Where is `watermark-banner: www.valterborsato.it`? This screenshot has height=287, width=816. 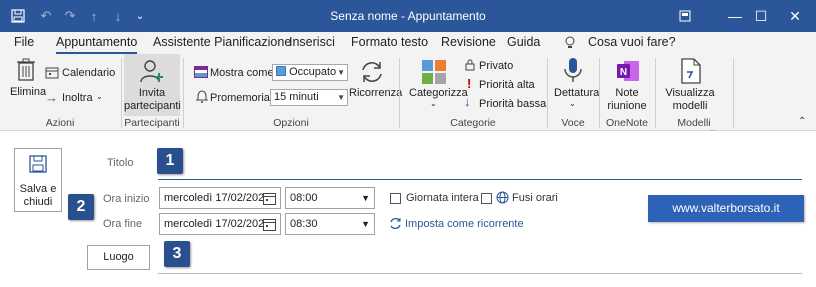 watermark-banner: www.valterborsato.it is located at coordinates (726, 208).